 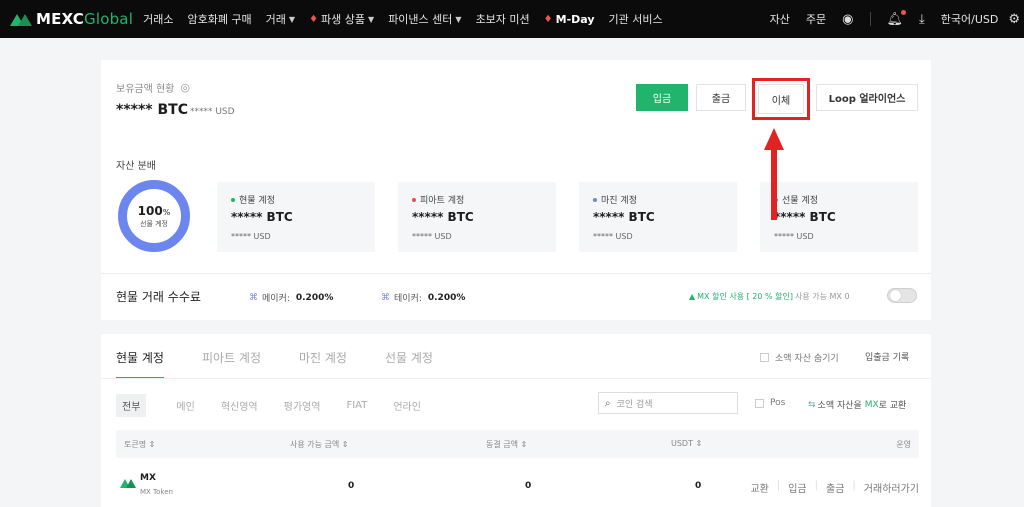 I want to click on filter-0: 전부, so click(x=131, y=405).